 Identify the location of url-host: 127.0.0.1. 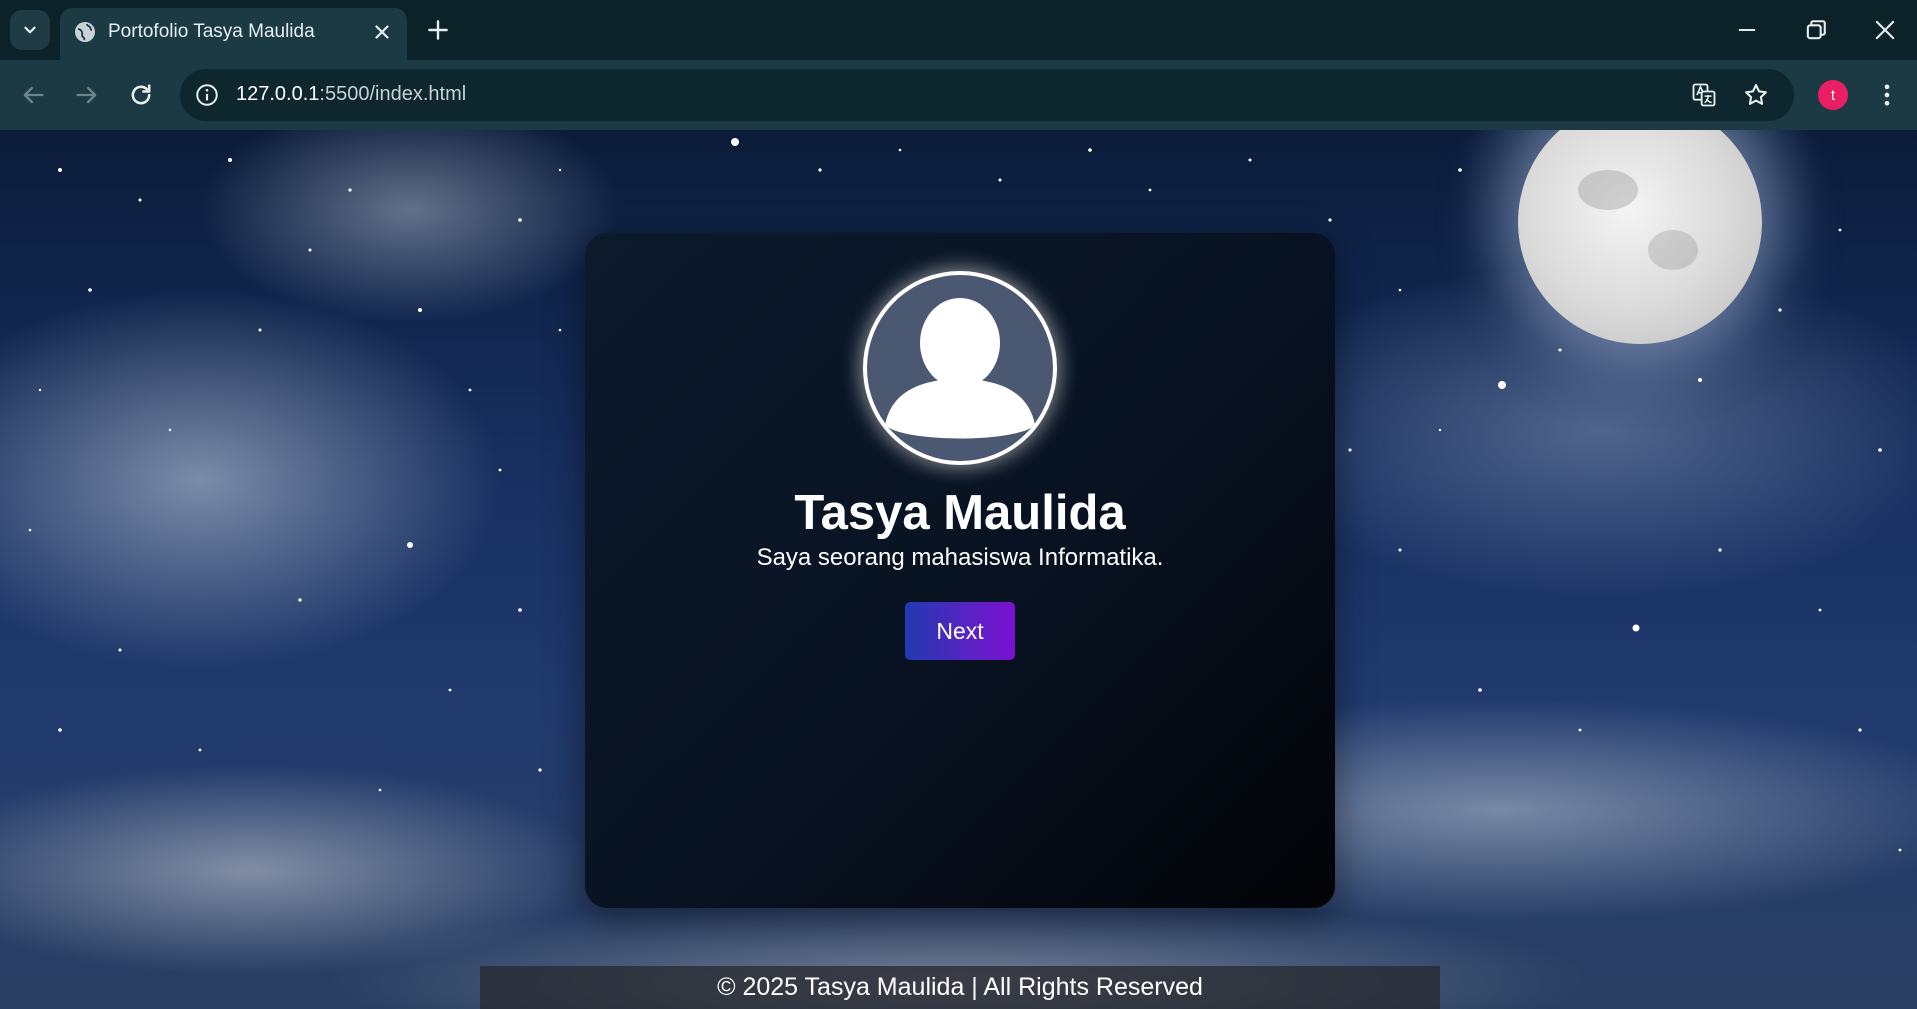
(278, 94).